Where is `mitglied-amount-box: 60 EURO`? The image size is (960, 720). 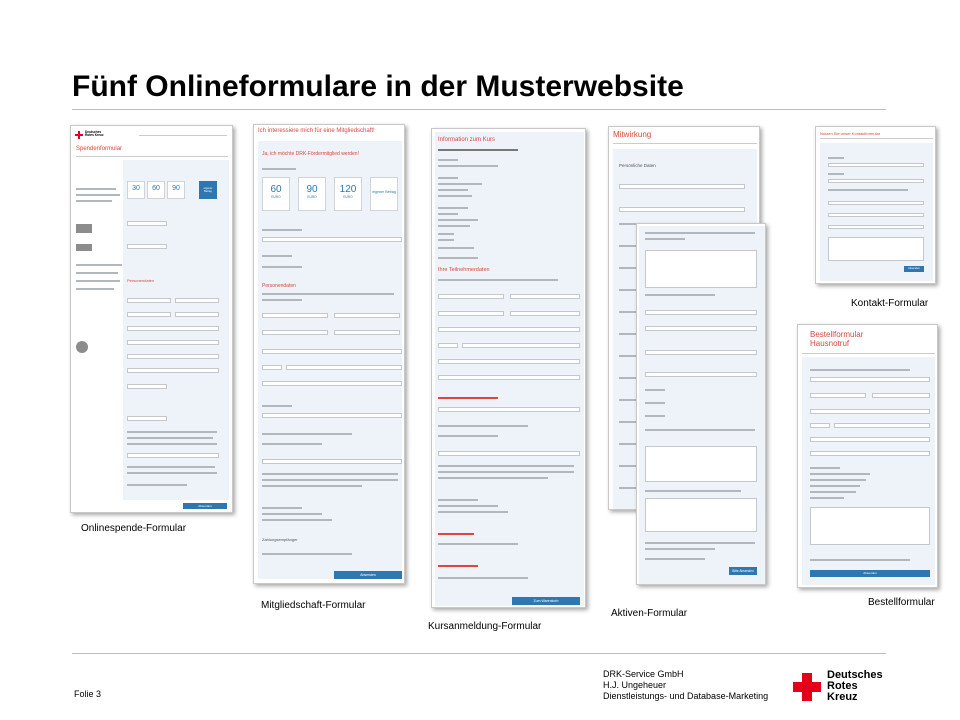 mitglied-amount-box: 60 EURO is located at coordinates (276, 194).